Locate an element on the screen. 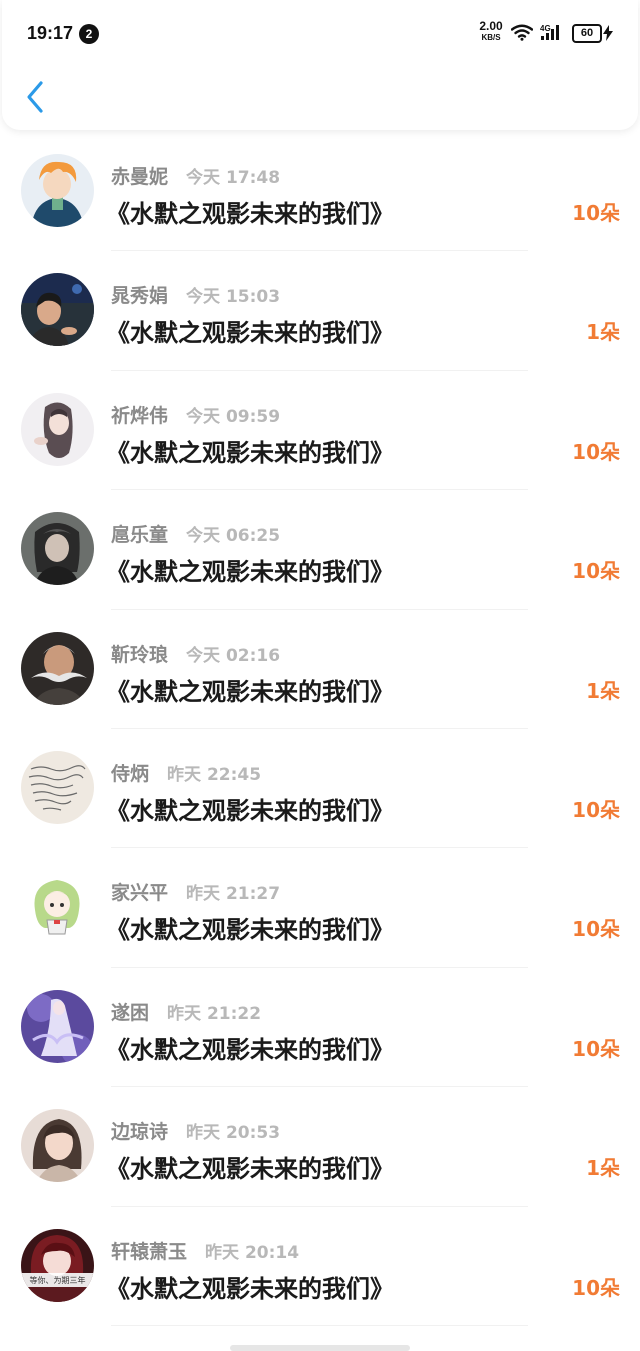  sender-name-line: 轩辕萧玉 昨天 20:14 is located at coordinates (205, 1250).